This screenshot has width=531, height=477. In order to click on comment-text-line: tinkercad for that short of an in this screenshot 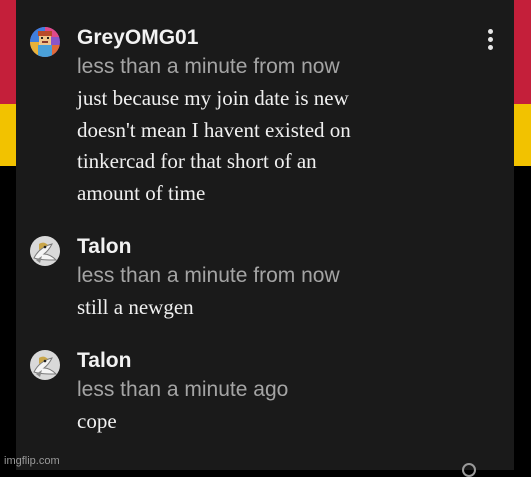, I will do `click(197, 161)`.